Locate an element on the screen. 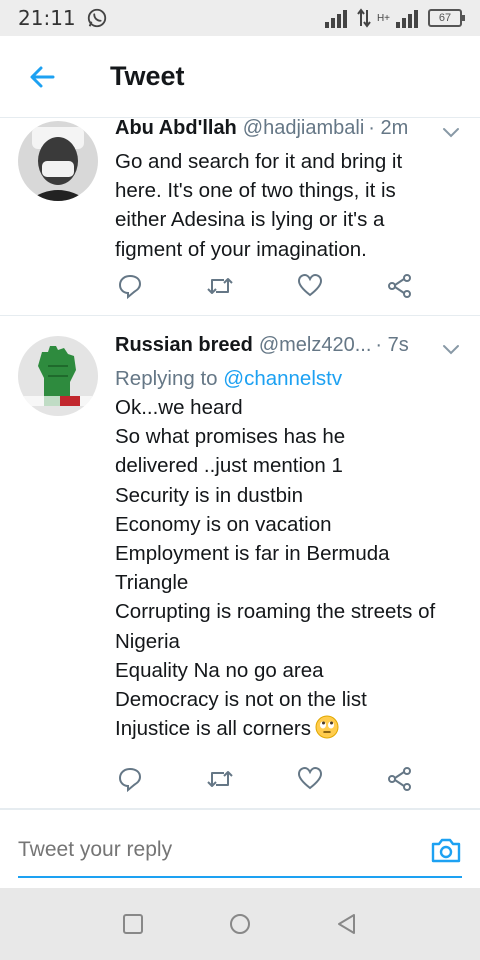 The image size is (480, 960). tweet-line: Security is in dustbin is located at coordinates (209, 495).